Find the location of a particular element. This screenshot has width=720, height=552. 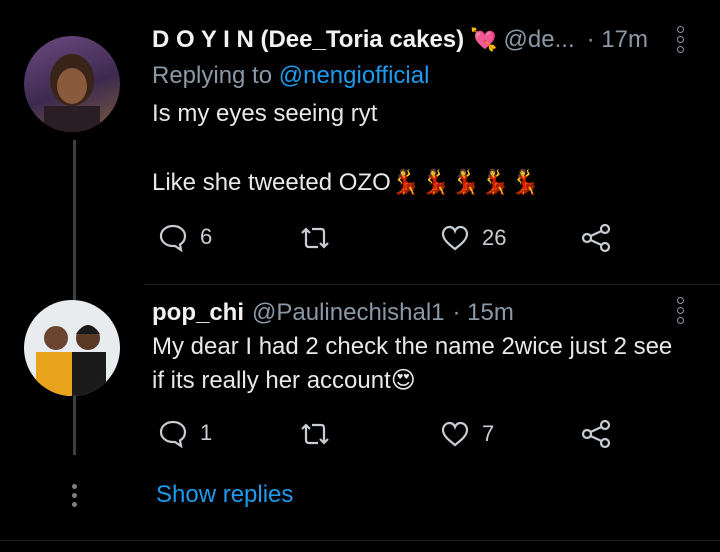

replying-to: Replying to @nengiofficial is located at coordinates (290, 76).